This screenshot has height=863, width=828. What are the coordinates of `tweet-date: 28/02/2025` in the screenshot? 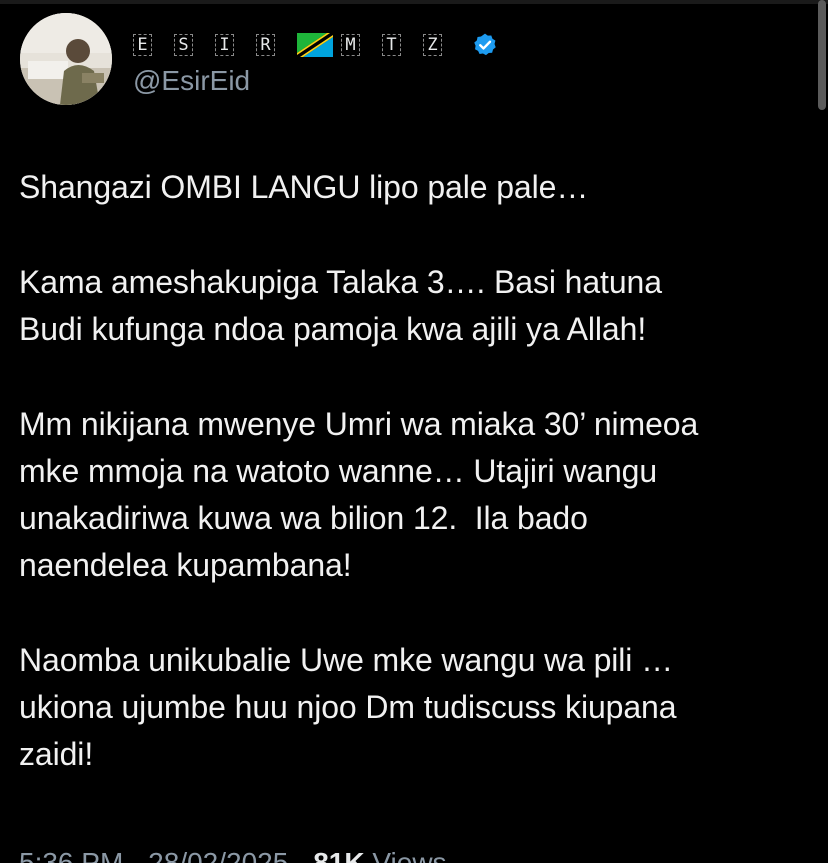 It's located at (218, 855).